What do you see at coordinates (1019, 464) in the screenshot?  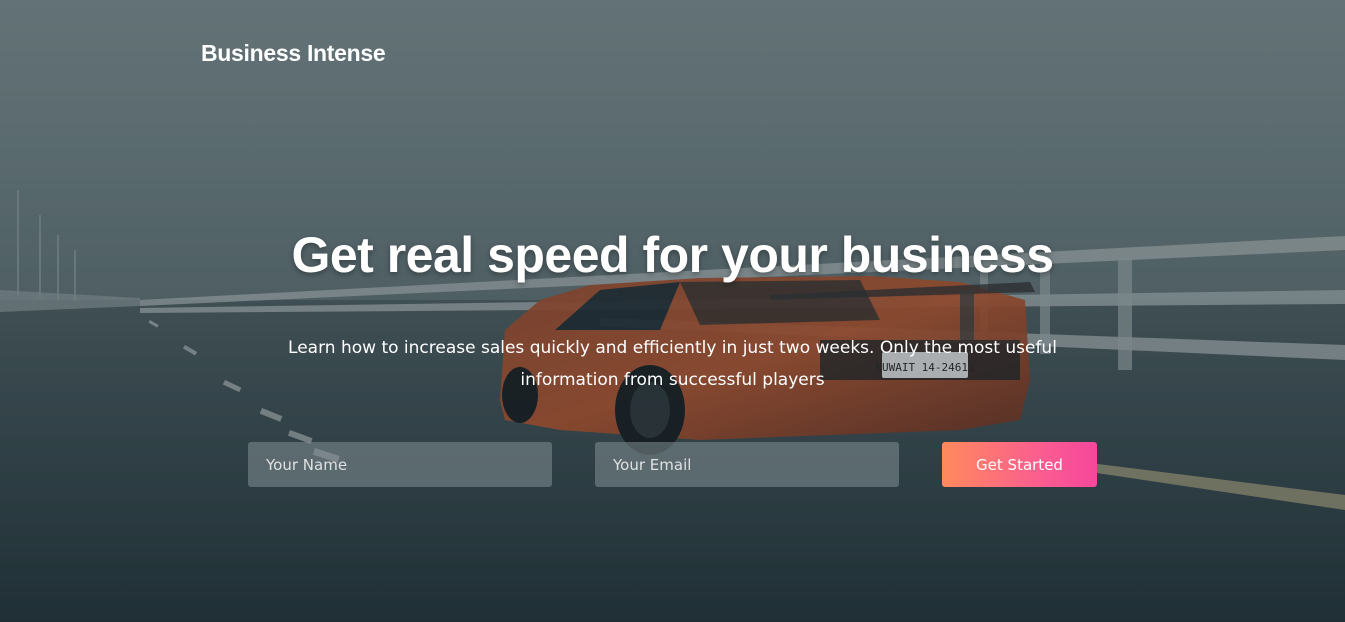 I see `get-started-button: Get Started` at bounding box center [1019, 464].